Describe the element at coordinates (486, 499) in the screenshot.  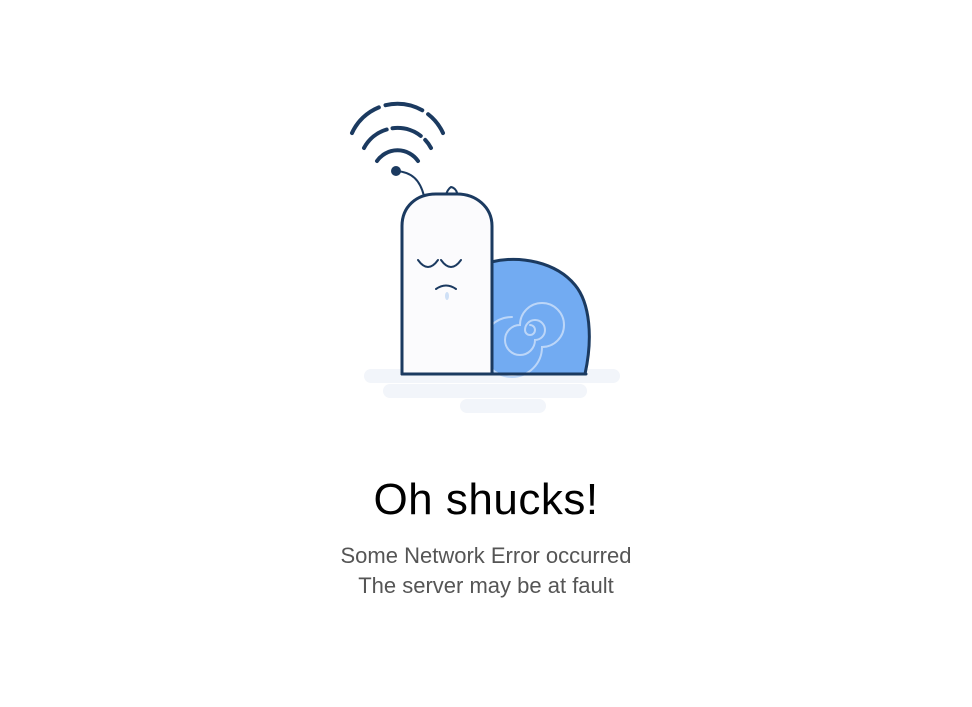
I see `error-title: Oh shucks!` at that location.